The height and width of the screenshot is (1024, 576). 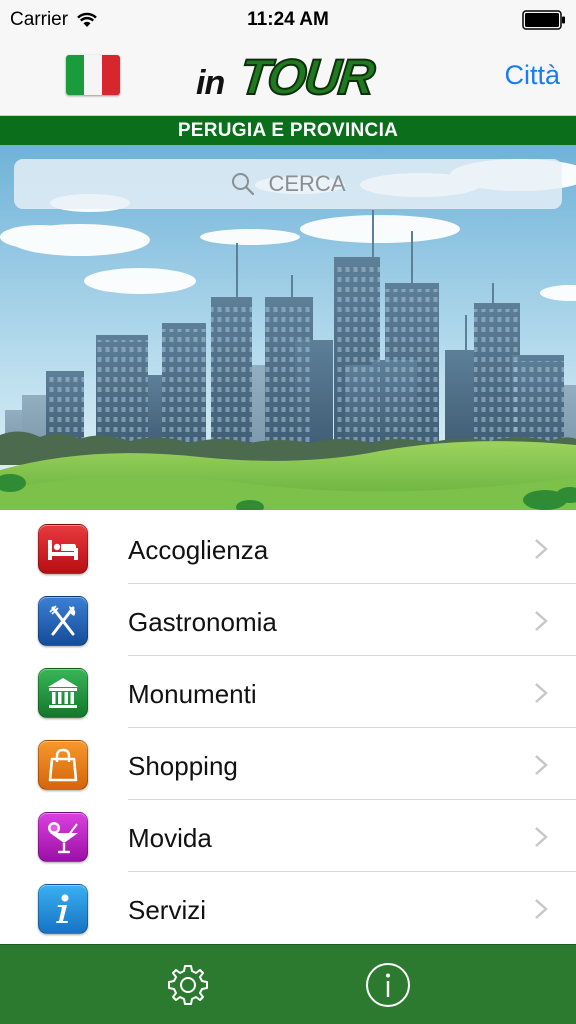 I want to click on list-item-movida: Movida, so click(x=288, y=836).